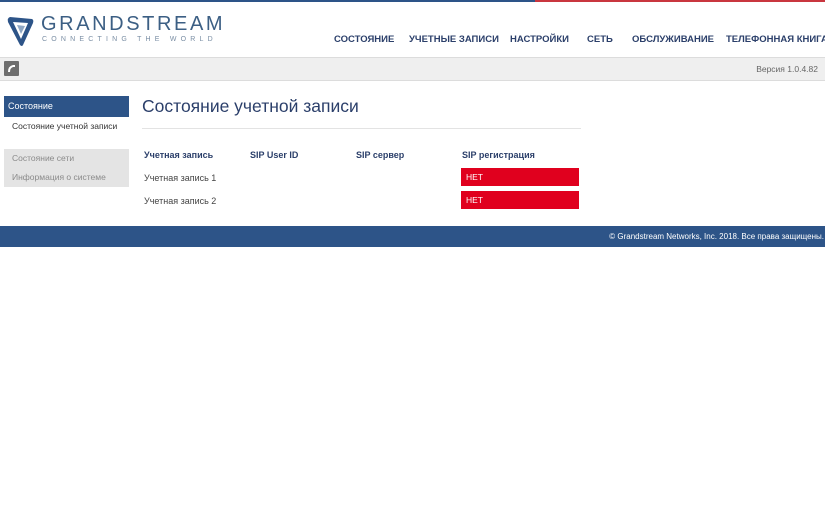 The image size is (825, 510). What do you see at coordinates (787, 69) in the screenshot?
I see `firmware-version: Версия 1.0.4.82` at bounding box center [787, 69].